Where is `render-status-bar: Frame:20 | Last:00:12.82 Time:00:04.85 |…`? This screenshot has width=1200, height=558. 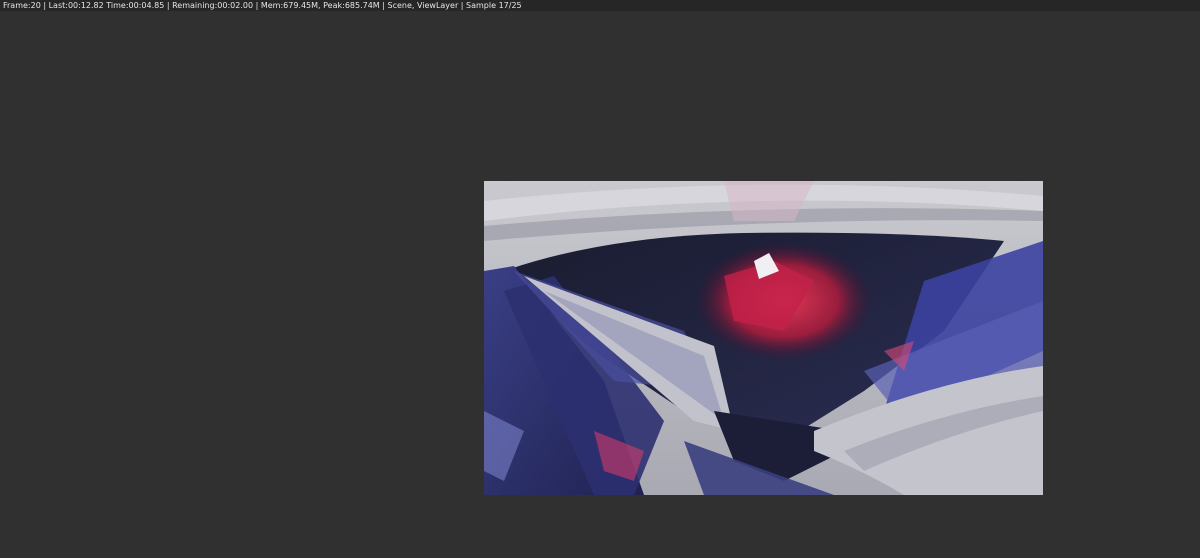 render-status-bar: Frame:20 | Last:00:12.82 Time:00:04.85 |… is located at coordinates (600, 5).